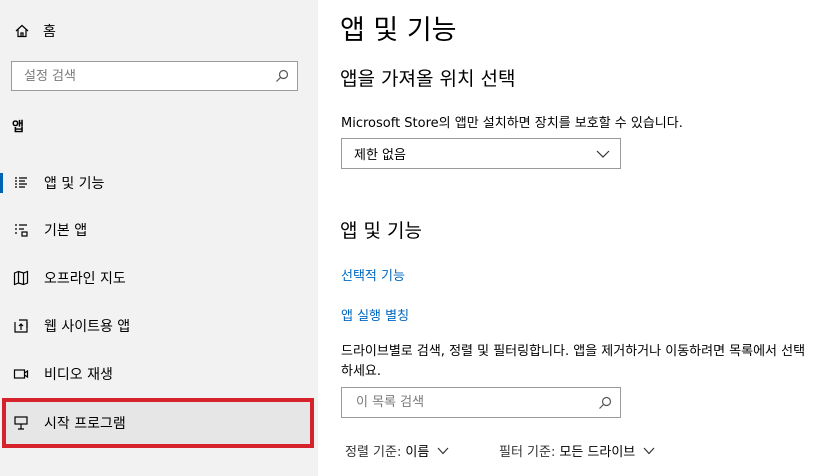 The height and width of the screenshot is (476, 832). I want to click on apps-list-search-input, so click(476, 402).